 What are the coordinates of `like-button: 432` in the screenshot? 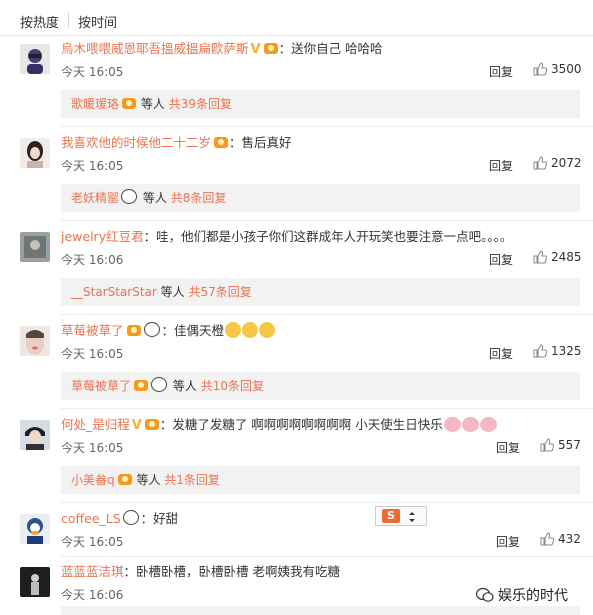 It's located at (560, 539).